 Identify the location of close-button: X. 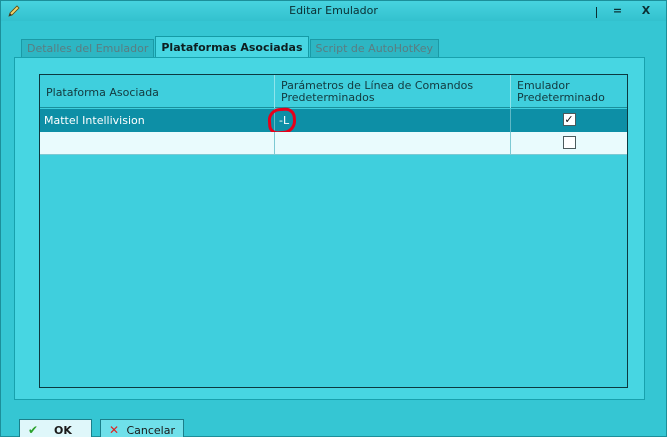
(646, 10).